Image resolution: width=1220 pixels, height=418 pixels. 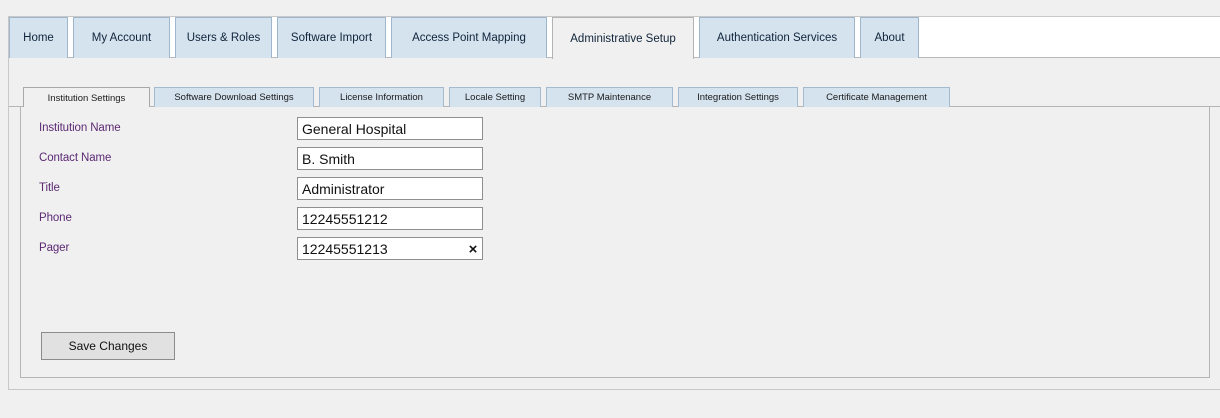 I want to click on title-field, so click(x=390, y=188).